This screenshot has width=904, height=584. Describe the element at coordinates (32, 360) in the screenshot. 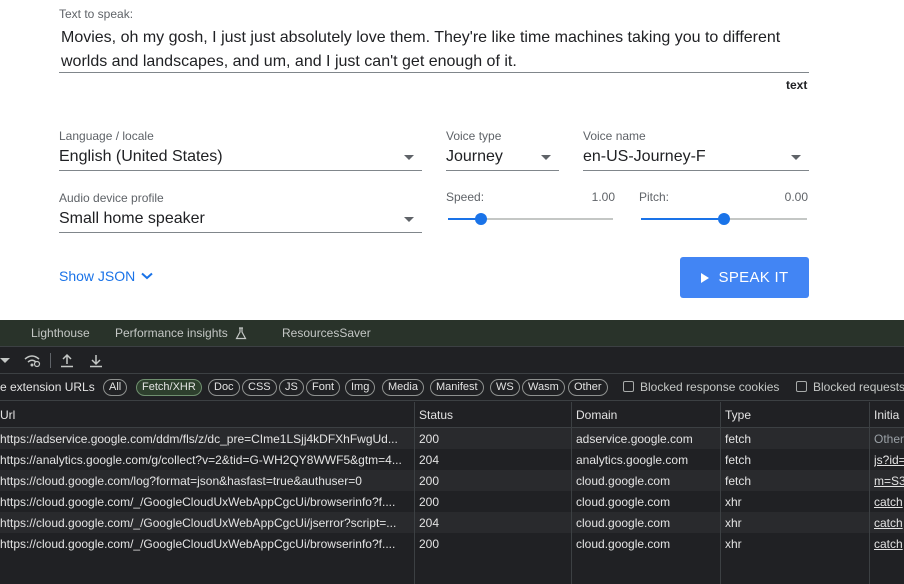

I see `network-conditions-icon` at that location.